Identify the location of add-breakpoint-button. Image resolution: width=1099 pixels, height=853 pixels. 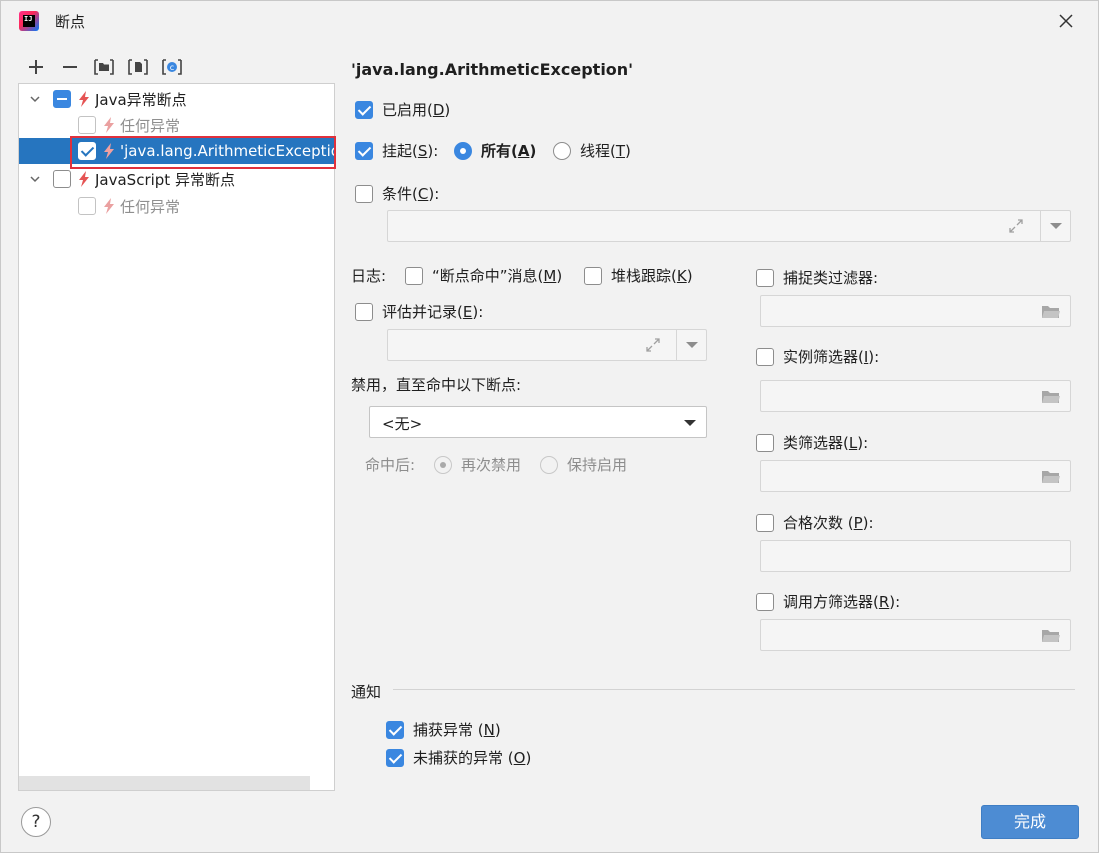
(36, 67).